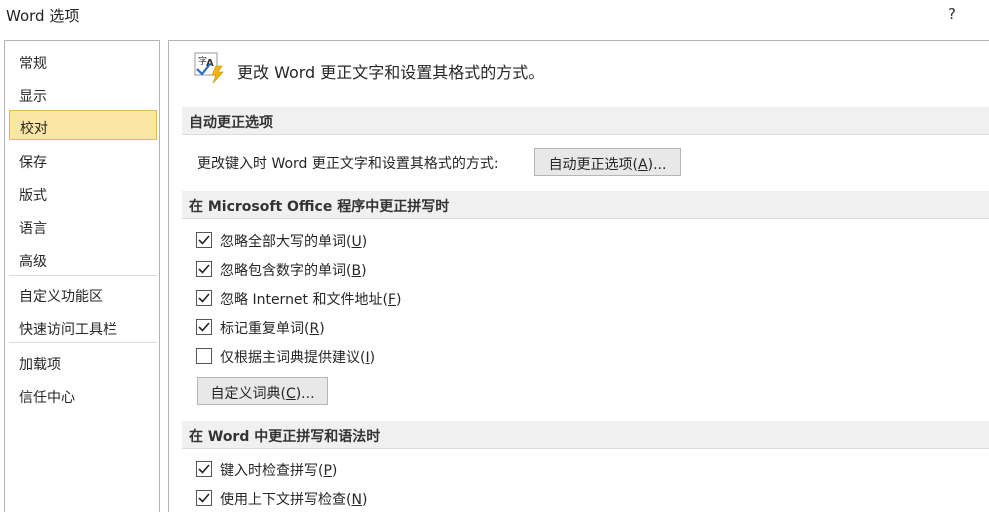 This screenshot has height=512, width=989. I want to click on title-bar: Word 选项 ?, so click(494, 15).